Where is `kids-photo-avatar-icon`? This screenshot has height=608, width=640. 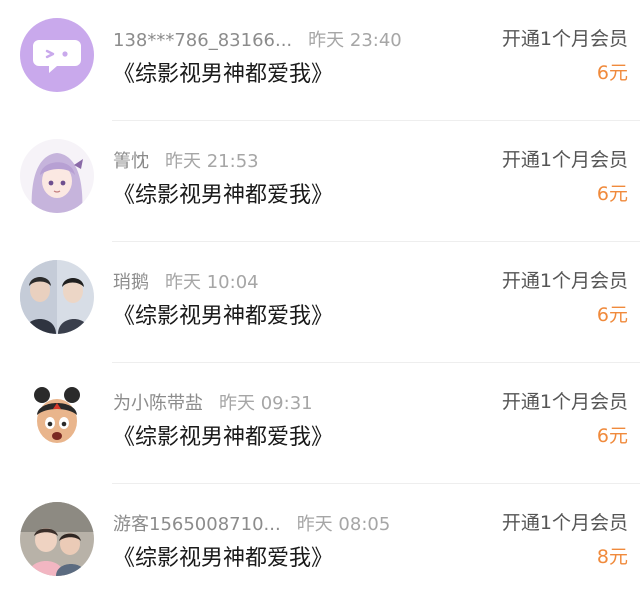 kids-photo-avatar-icon is located at coordinates (57, 539).